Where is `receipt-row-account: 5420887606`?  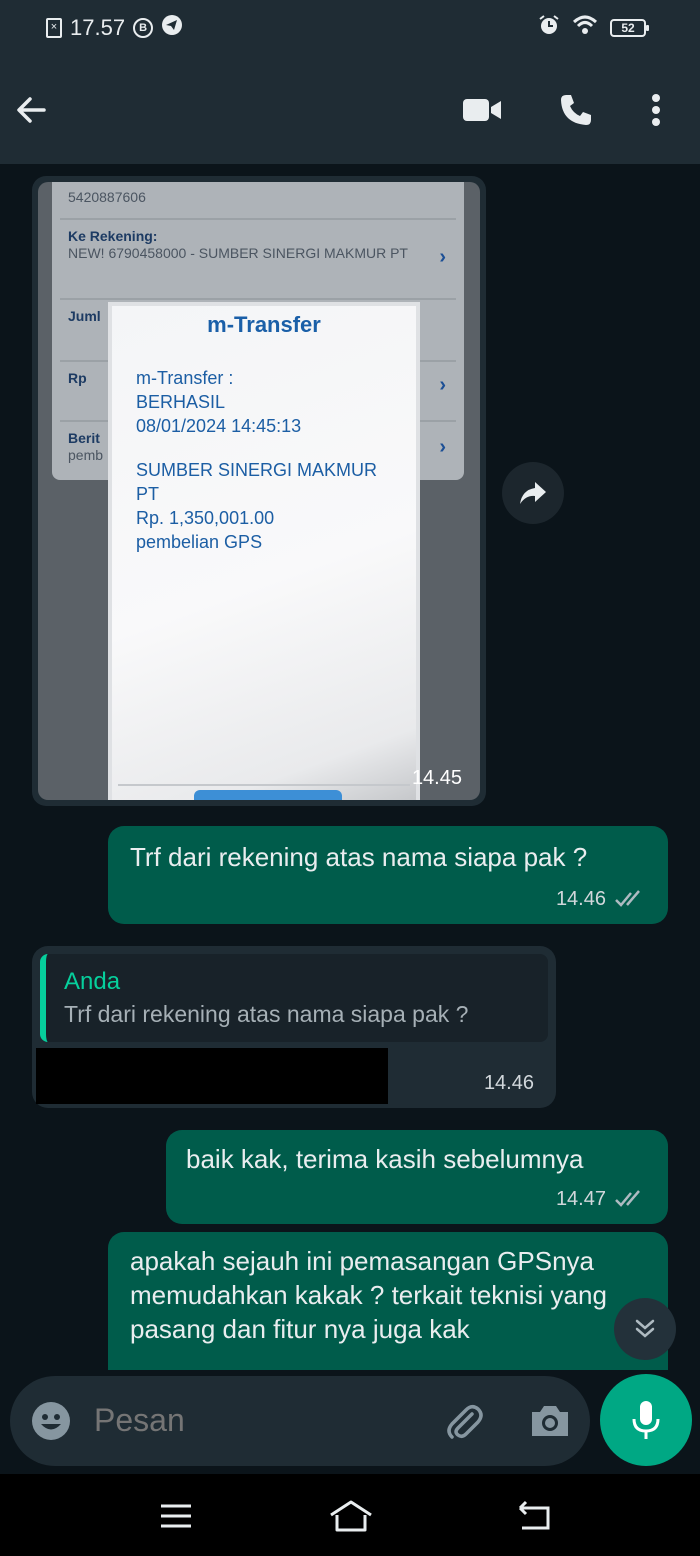 receipt-row-account: 5420887606 is located at coordinates (258, 201).